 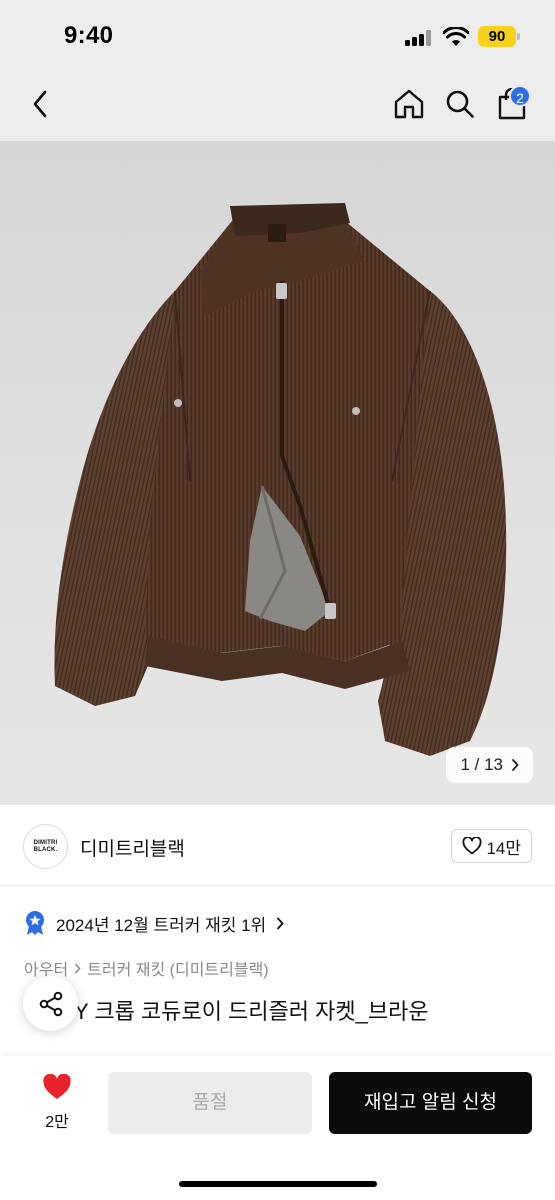 What do you see at coordinates (503, 848) in the screenshot?
I see `brand-like-count: 14만` at bounding box center [503, 848].